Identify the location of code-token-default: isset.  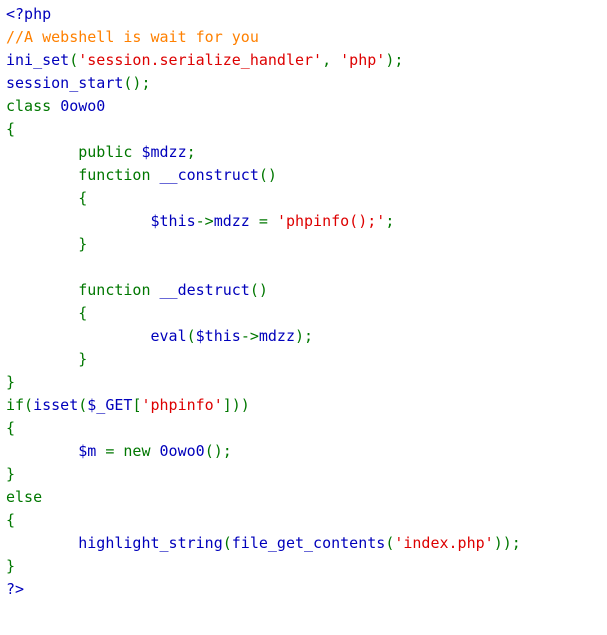
(56, 405).